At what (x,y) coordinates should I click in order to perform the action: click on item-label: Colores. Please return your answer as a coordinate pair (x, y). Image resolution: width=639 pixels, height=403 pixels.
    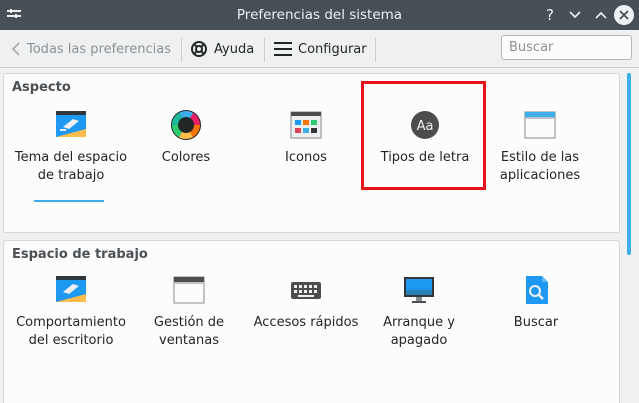
    Looking at the image, I should click on (186, 157).